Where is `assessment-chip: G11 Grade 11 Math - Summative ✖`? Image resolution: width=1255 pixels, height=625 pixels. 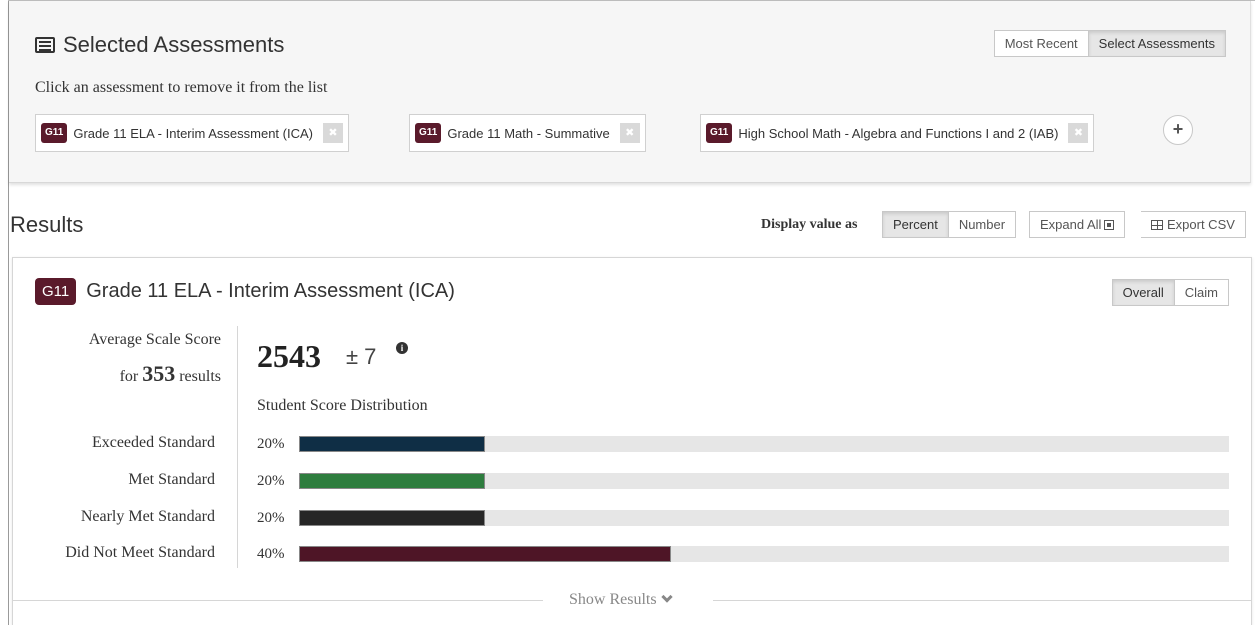 assessment-chip: G11 Grade 11 Math - Summative ✖ is located at coordinates (527, 133).